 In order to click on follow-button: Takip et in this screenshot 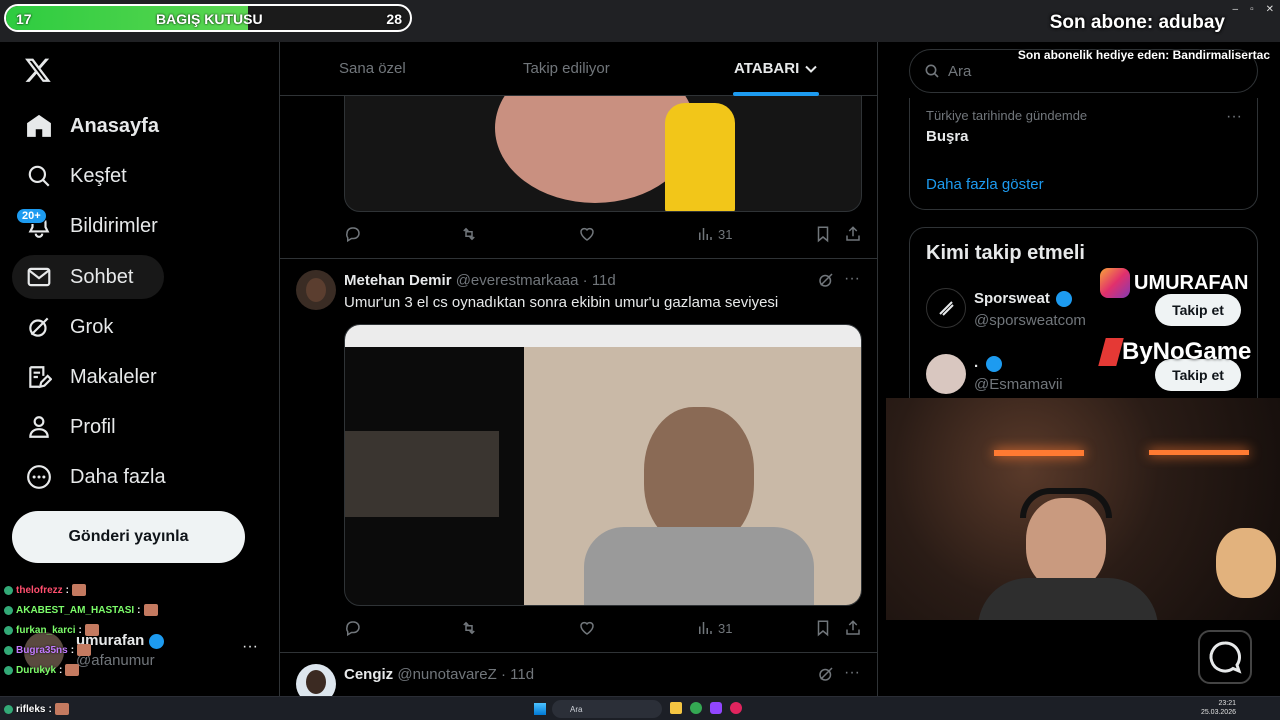, I will do `click(1198, 310)`.